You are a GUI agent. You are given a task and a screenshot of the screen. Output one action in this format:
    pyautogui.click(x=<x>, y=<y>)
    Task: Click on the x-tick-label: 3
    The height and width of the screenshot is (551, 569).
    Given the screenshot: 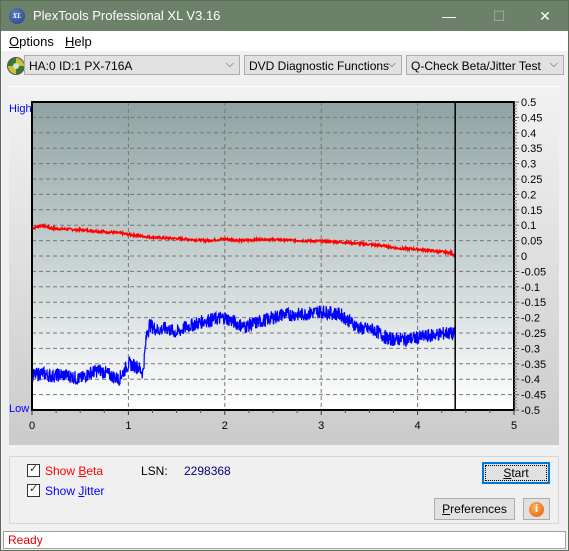 What is the action you would take?
    pyautogui.click(x=321, y=426)
    